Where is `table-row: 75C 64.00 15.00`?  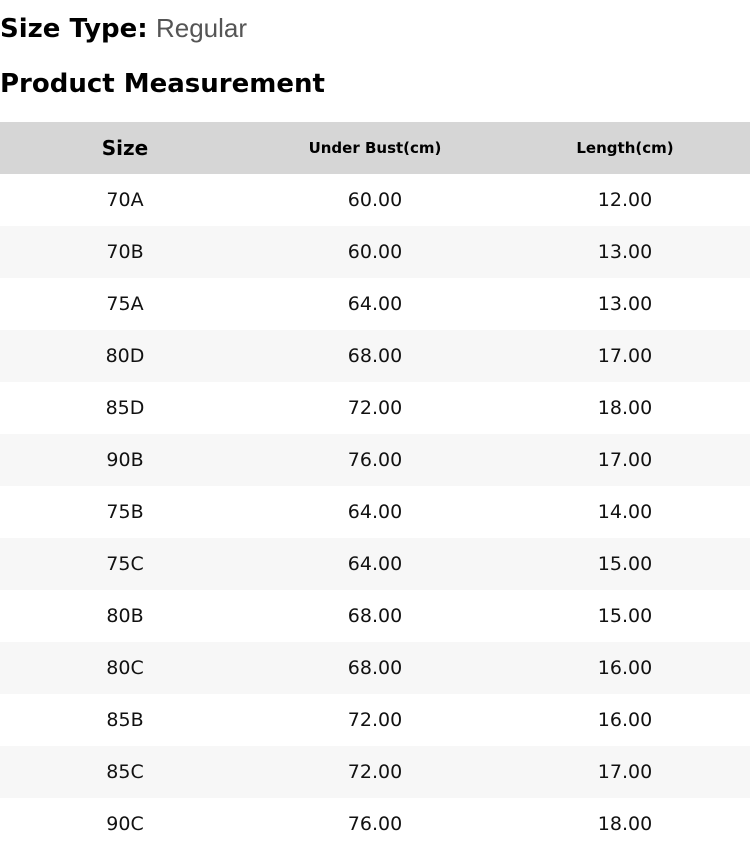 table-row: 75C 64.00 15.00 is located at coordinates (375, 564).